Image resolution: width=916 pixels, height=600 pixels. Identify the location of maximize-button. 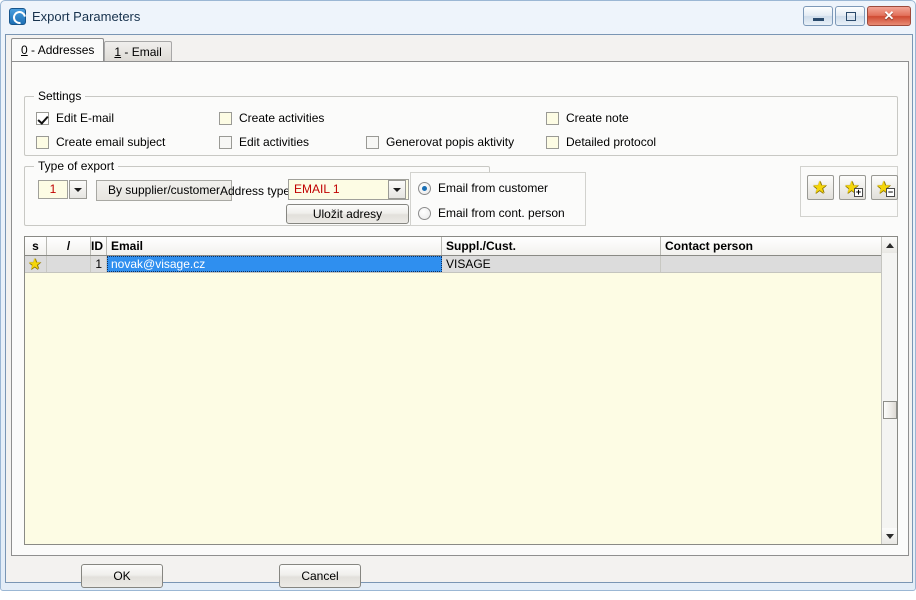
(850, 16).